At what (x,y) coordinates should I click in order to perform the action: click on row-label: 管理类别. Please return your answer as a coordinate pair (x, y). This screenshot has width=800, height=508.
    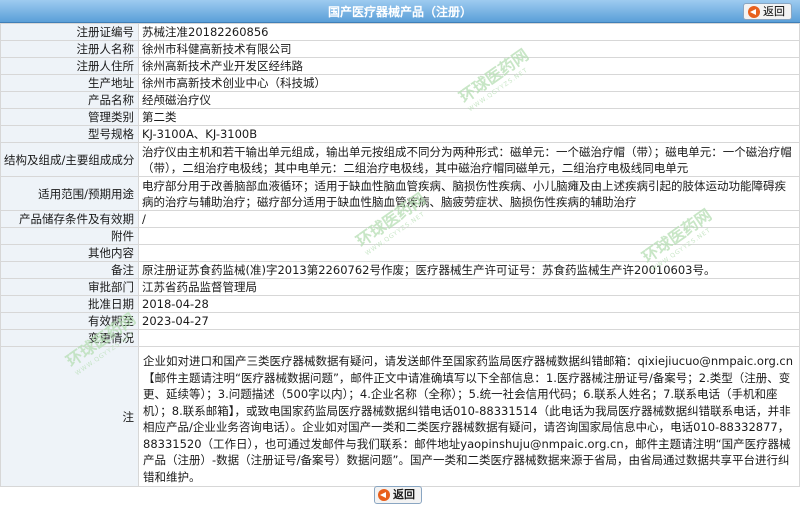
    Looking at the image, I should click on (69, 117).